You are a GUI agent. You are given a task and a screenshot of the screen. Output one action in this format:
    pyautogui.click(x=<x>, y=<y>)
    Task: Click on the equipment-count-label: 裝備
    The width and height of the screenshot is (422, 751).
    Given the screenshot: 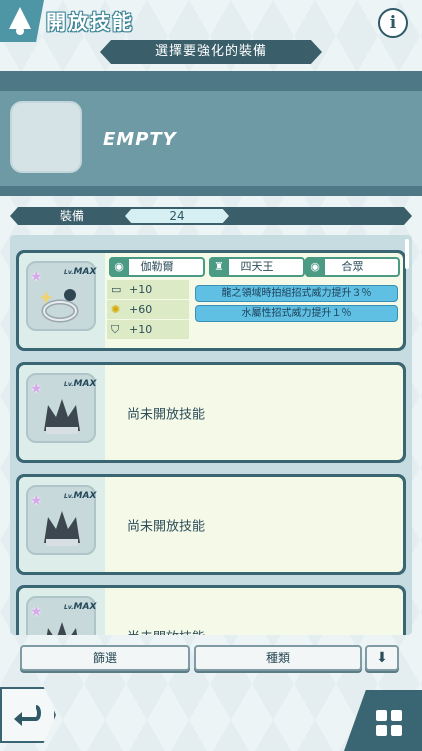 What is the action you would take?
    pyautogui.click(x=72, y=216)
    